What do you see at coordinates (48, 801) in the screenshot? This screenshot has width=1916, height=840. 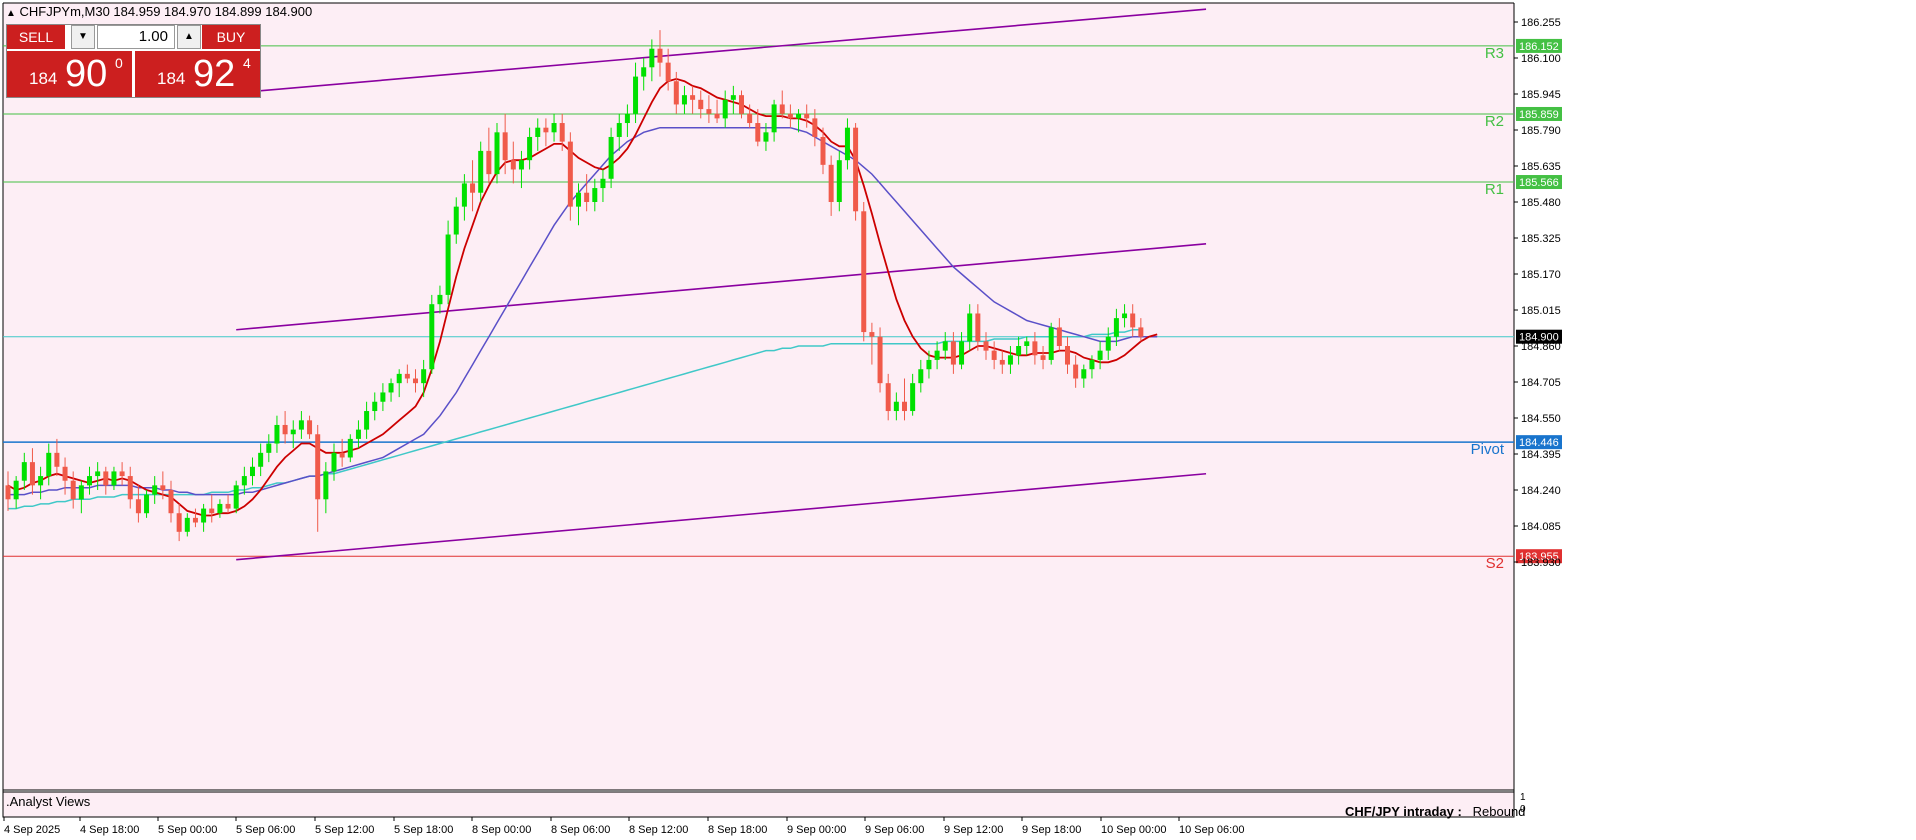 I see `subwindow-title: .Analyst Views` at bounding box center [48, 801].